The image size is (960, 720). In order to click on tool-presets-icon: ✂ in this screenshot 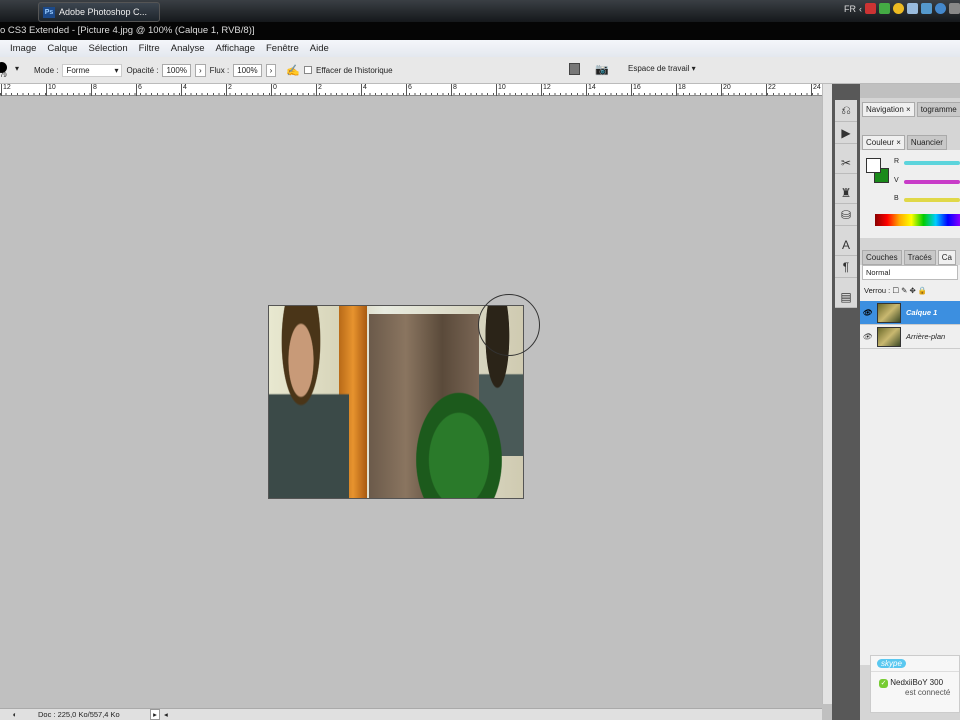, I will do `click(846, 163)`.